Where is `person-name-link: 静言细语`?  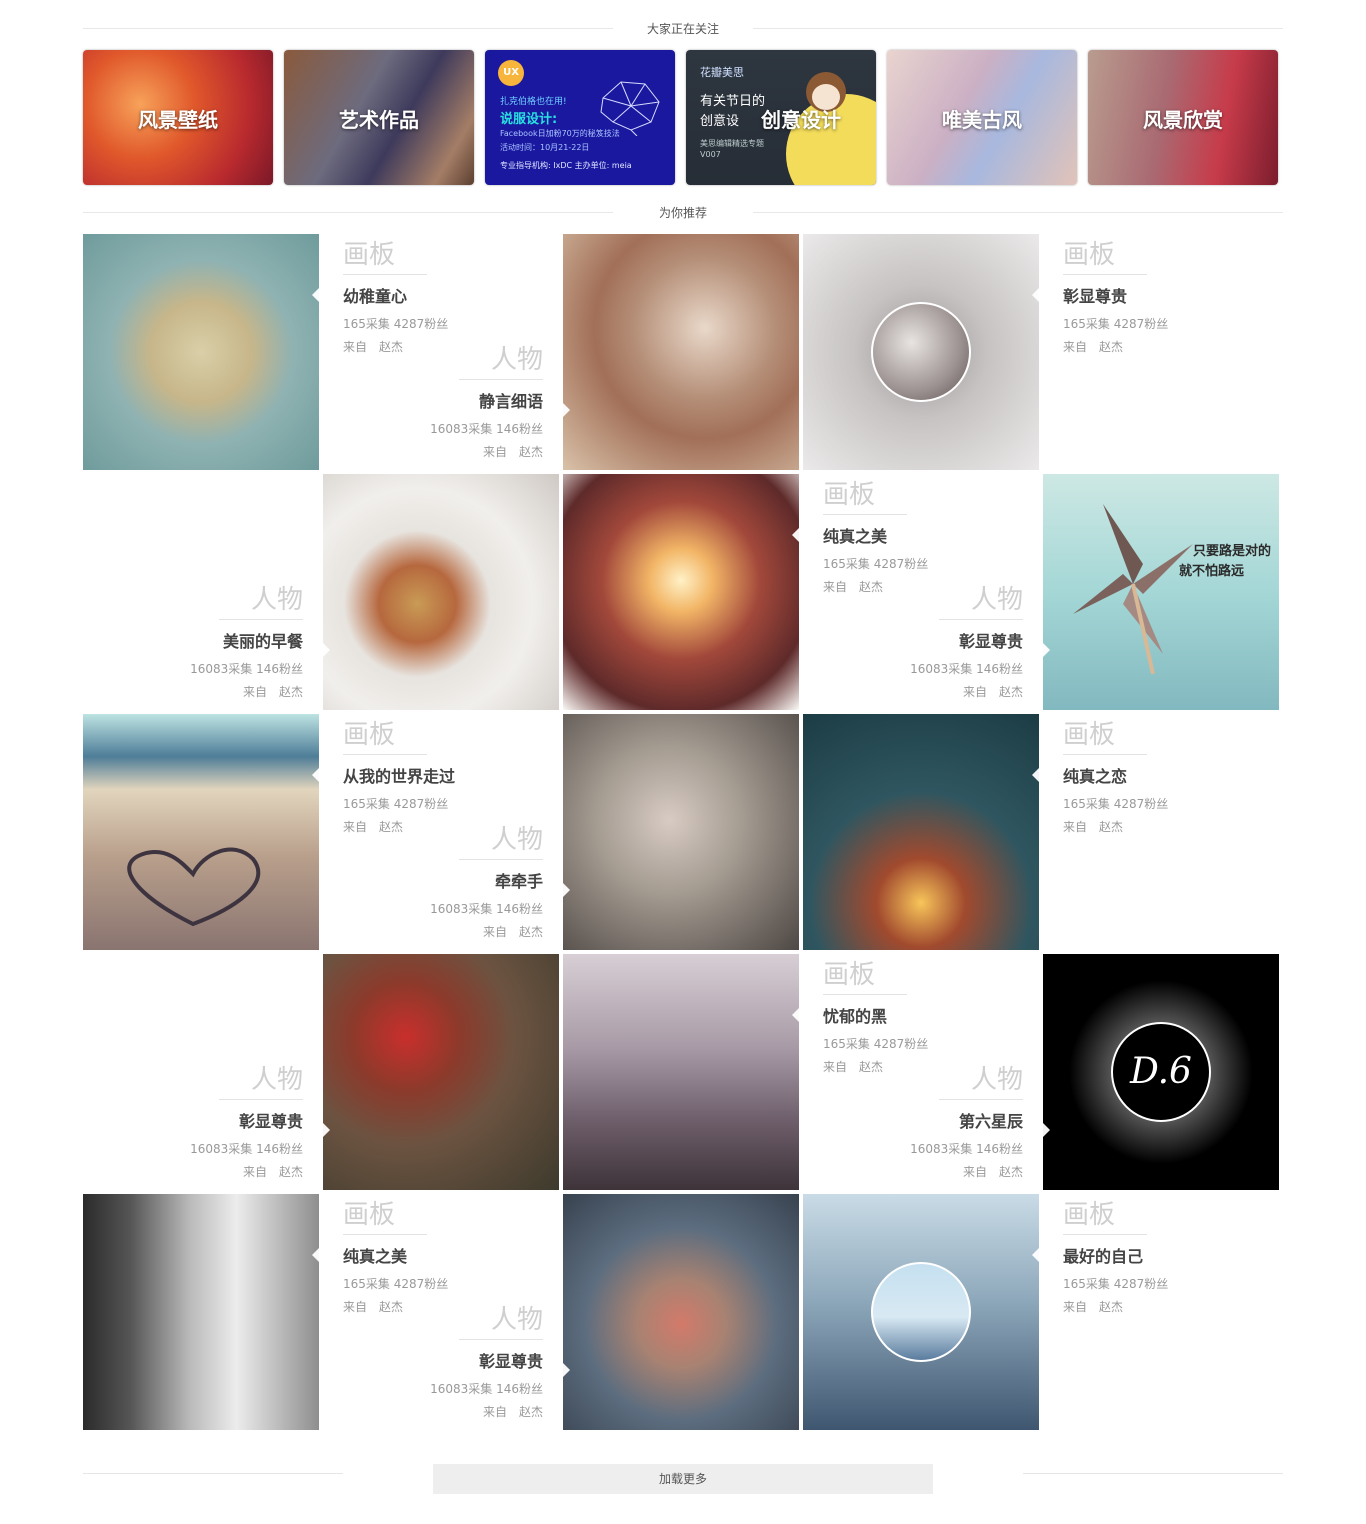
person-name-link: 静言细语 is located at coordinates (486, 400).